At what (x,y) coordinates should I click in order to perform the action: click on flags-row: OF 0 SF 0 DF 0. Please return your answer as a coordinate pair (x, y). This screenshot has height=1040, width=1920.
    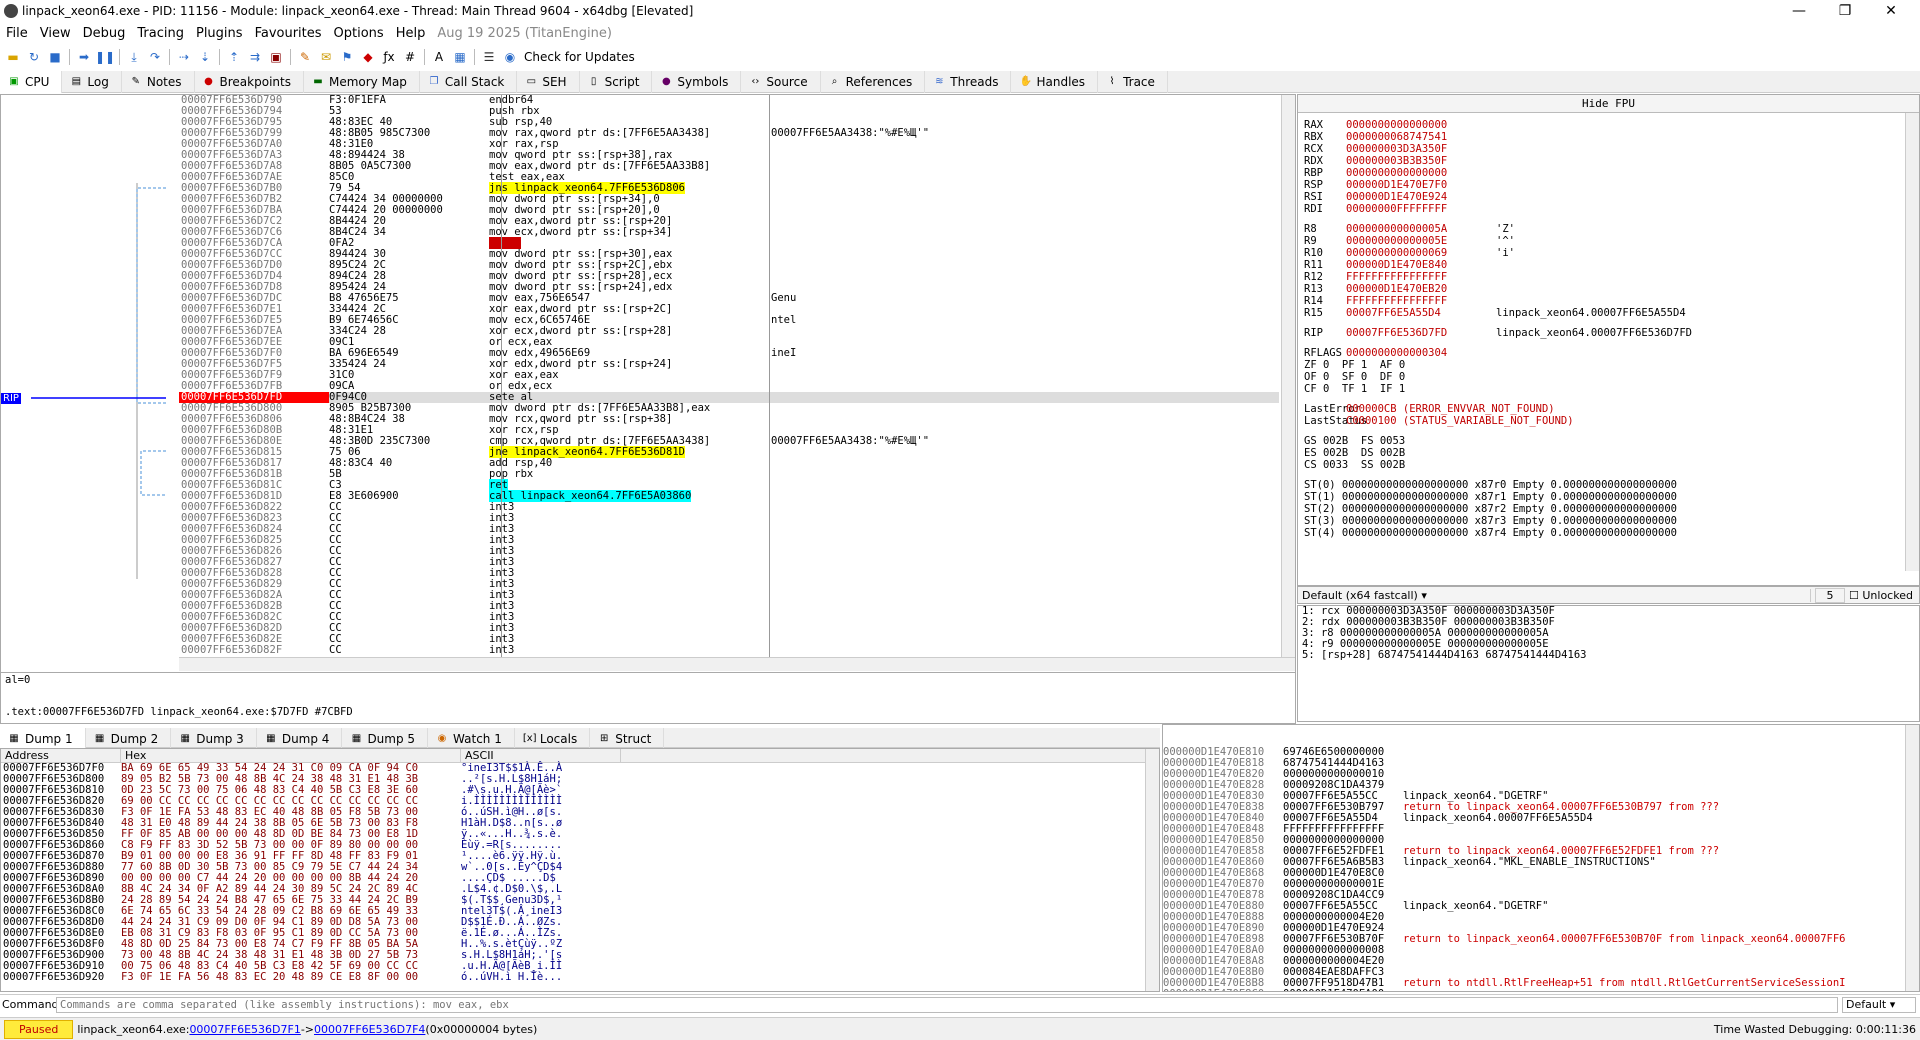
    Looking at the image, I should click on (1604, 377).